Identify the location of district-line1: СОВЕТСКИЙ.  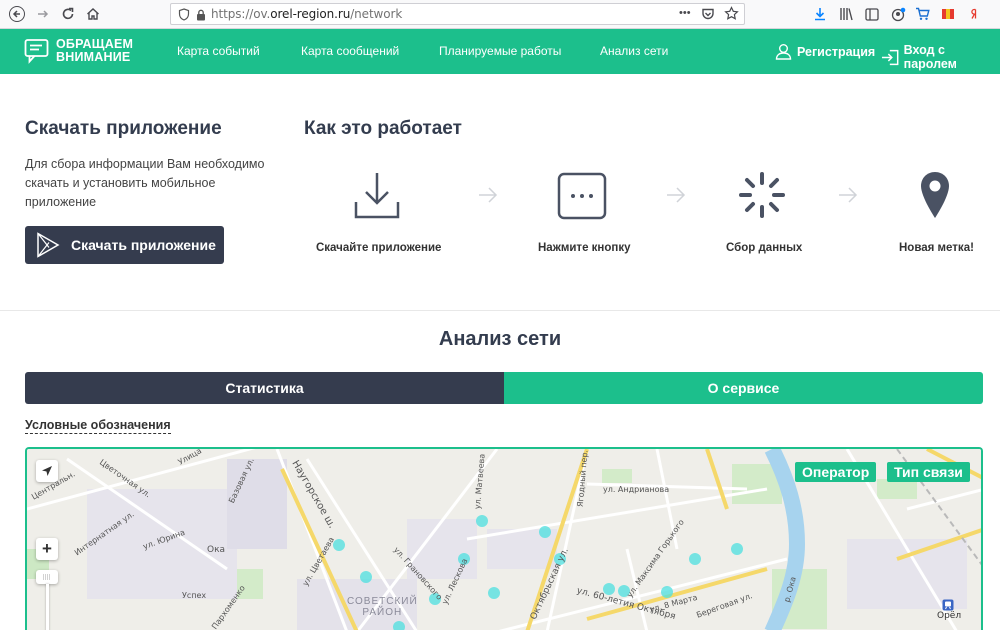
(382, 601).